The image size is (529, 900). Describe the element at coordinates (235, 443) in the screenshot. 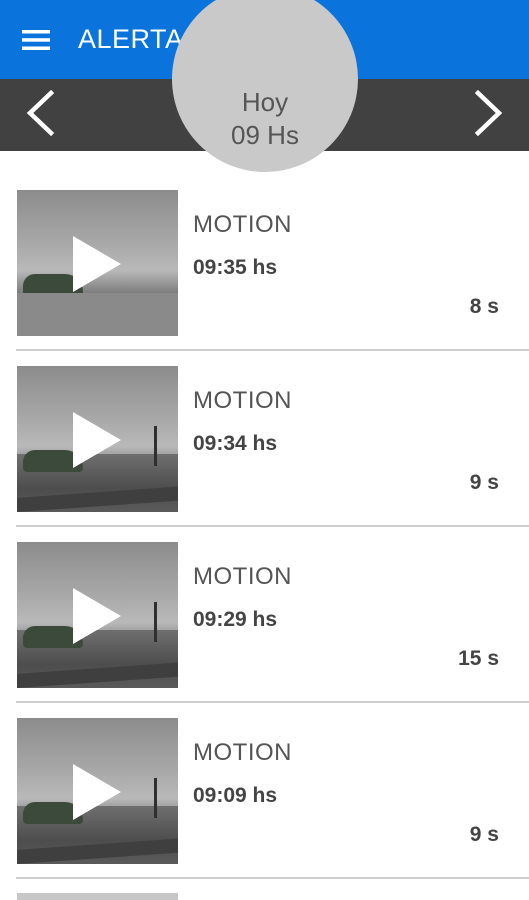

I see `alert-time: 09:34 hs` at that location.